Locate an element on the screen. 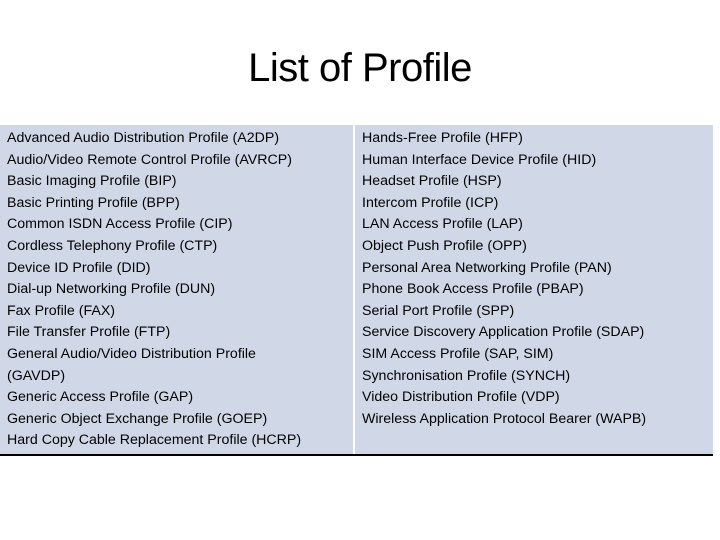  profile-item: Generic Access Profile (GAP) is located at coordinates (100, 397).